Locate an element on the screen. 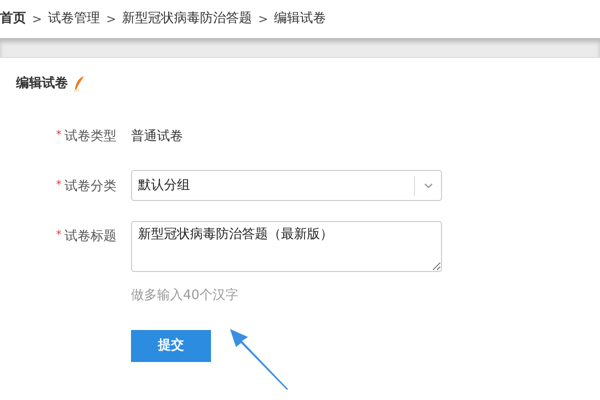  feather-icon is located at coordinates (79, 84).